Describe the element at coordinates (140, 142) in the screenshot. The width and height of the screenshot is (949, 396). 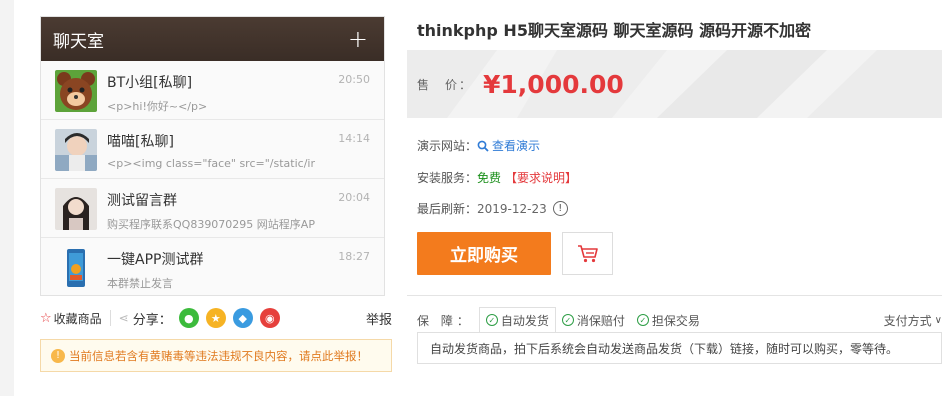
I see `chat-name: 喵喵[私聊]` at that location.